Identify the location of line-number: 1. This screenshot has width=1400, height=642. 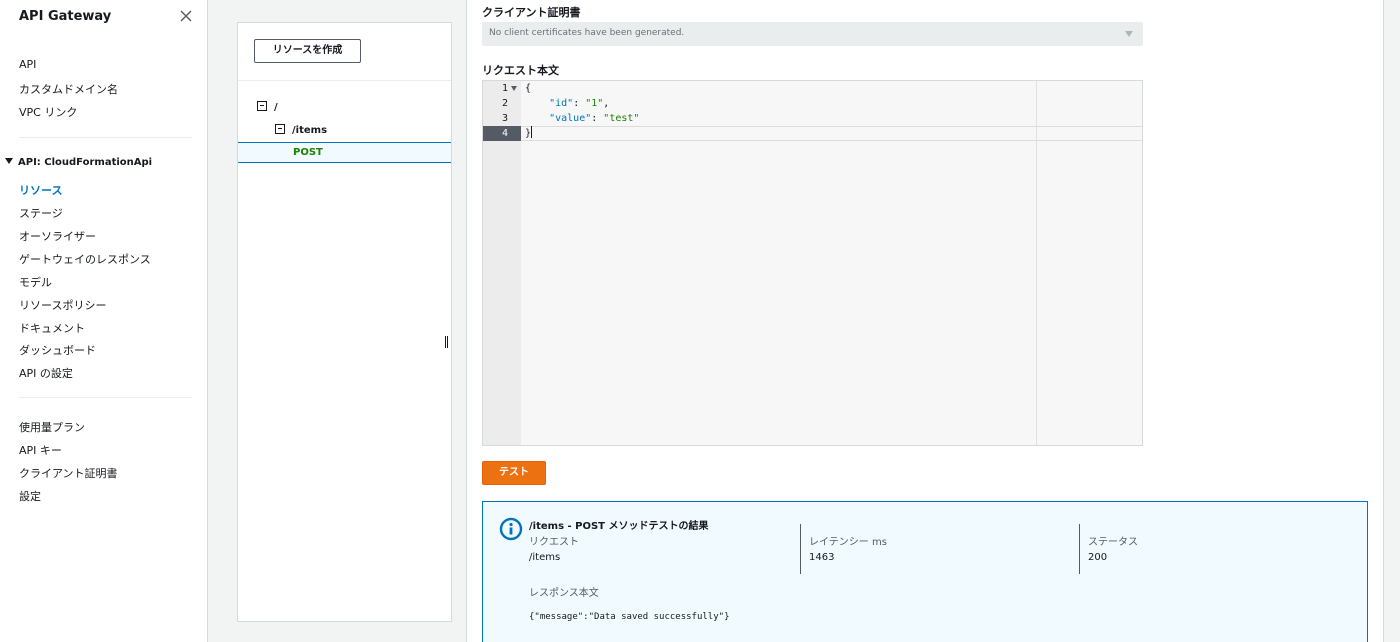
(502, 88).